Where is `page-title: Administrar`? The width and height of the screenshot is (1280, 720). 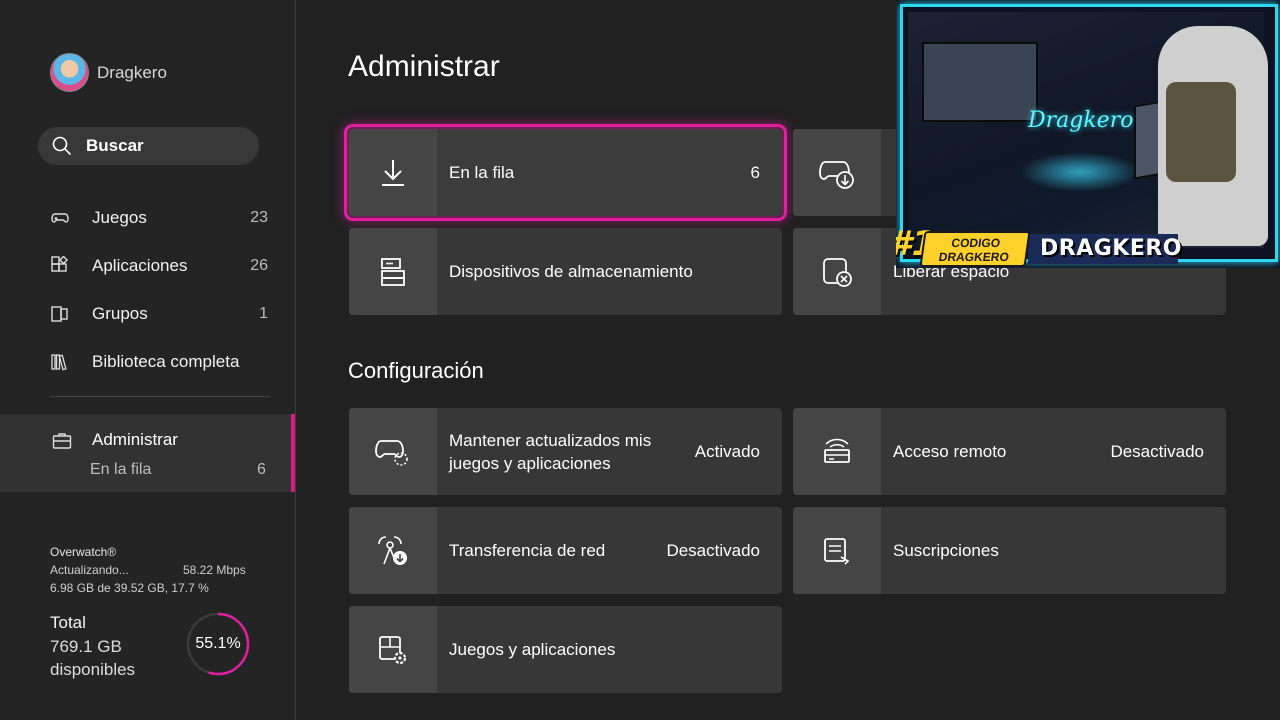
page-title: Administrar is located at coordinates (424, 66).